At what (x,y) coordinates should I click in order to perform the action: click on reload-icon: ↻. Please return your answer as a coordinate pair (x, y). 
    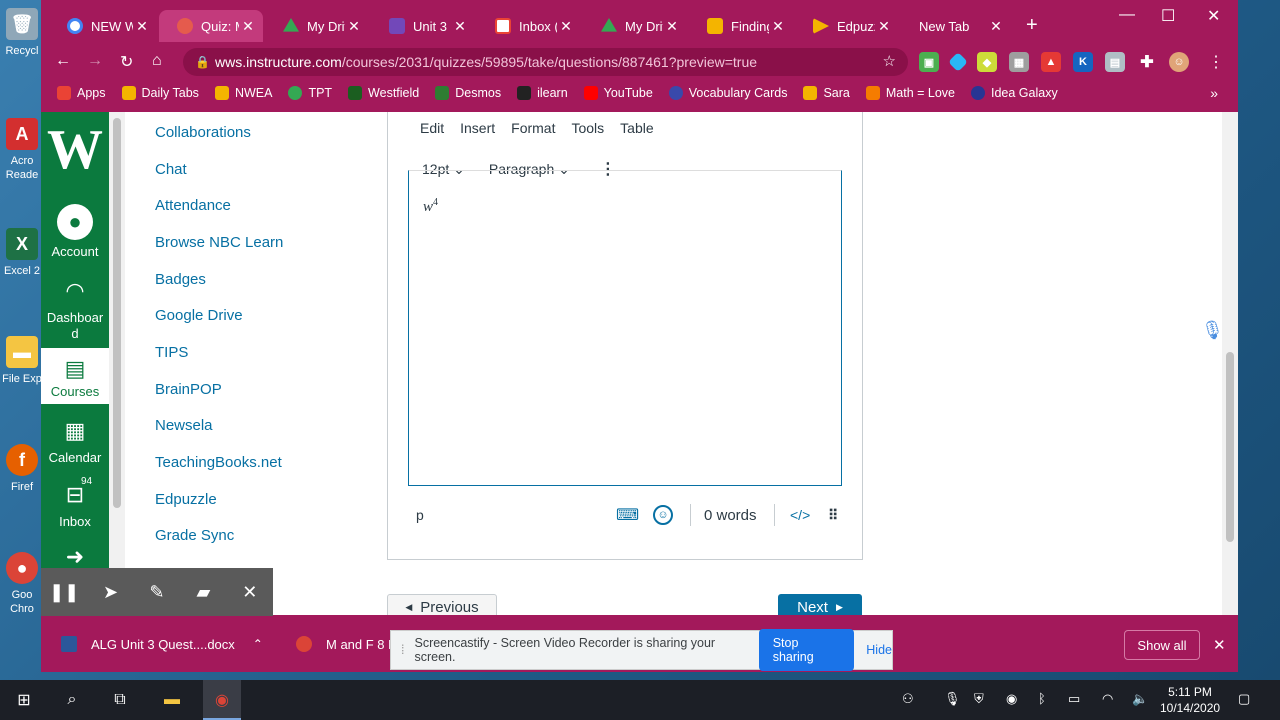
    Looking at the image, I should click on (126, 62).